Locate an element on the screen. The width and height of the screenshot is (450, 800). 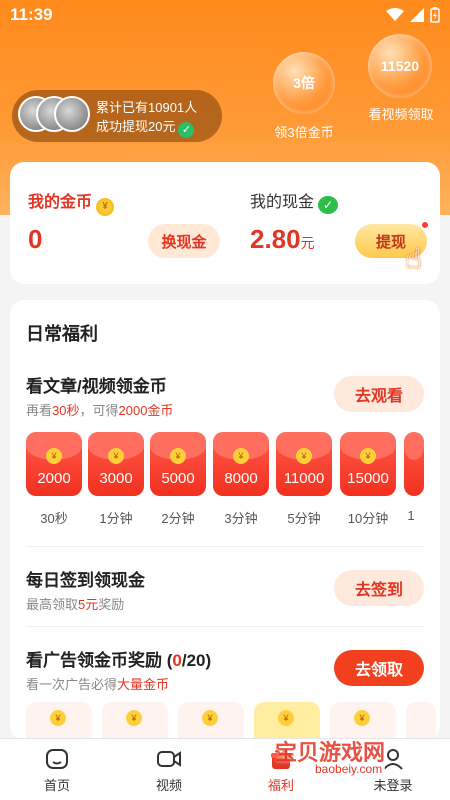
tab-video-label: 视频 is located at coordinates (168, 785).